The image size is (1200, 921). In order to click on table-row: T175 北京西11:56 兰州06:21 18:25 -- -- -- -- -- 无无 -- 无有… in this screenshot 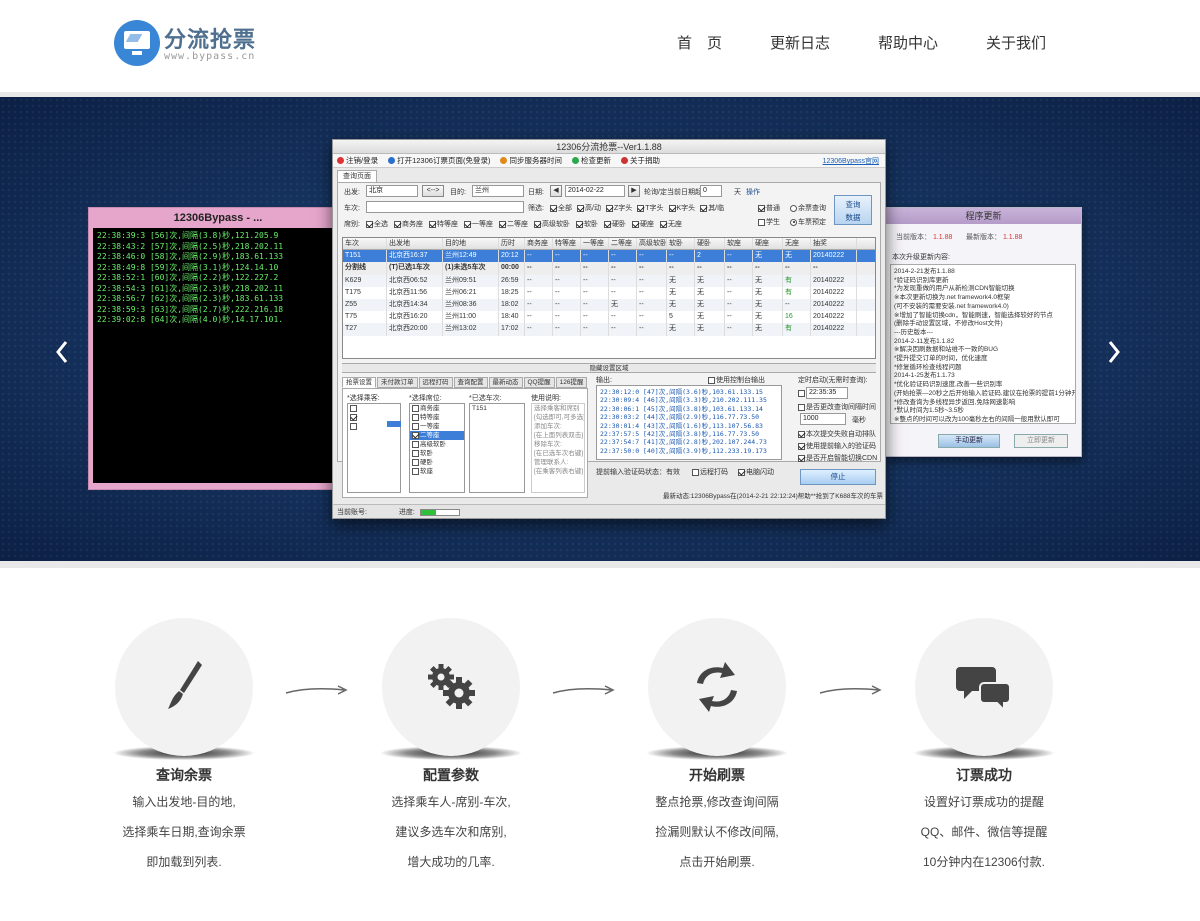, I will do `click(609, 292)`.